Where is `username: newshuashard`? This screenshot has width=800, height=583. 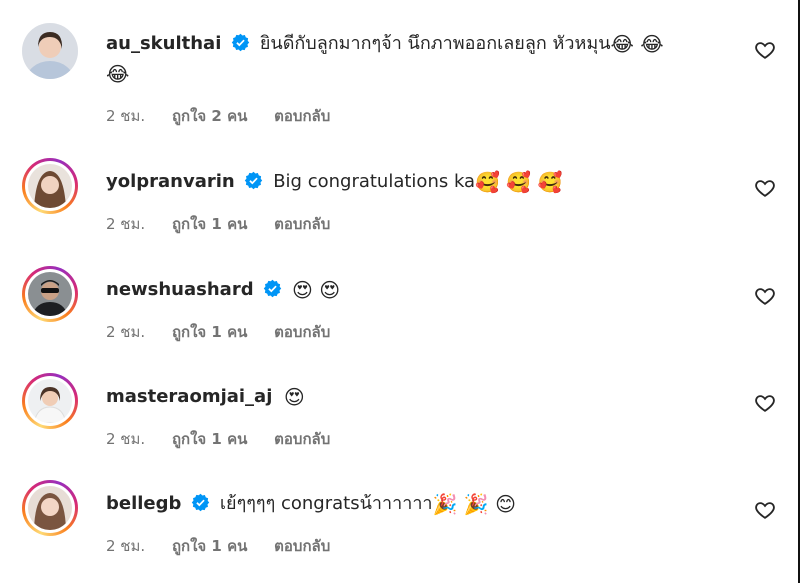 username: newshuashard is located at coordinates (180, 289).